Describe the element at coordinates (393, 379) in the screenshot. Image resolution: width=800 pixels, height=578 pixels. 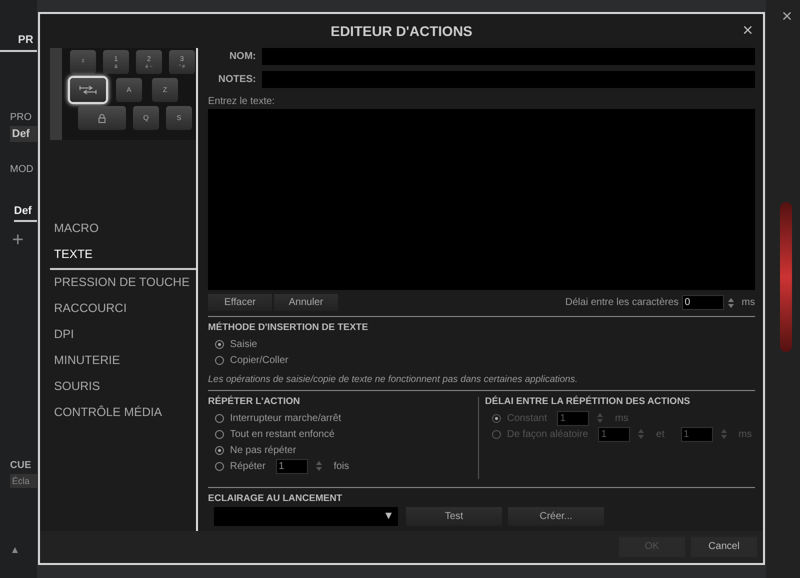
I see `info-note: Les opérations de saisie/copie de texte ne fonctionnent pas dans certaines applications.` at that location.